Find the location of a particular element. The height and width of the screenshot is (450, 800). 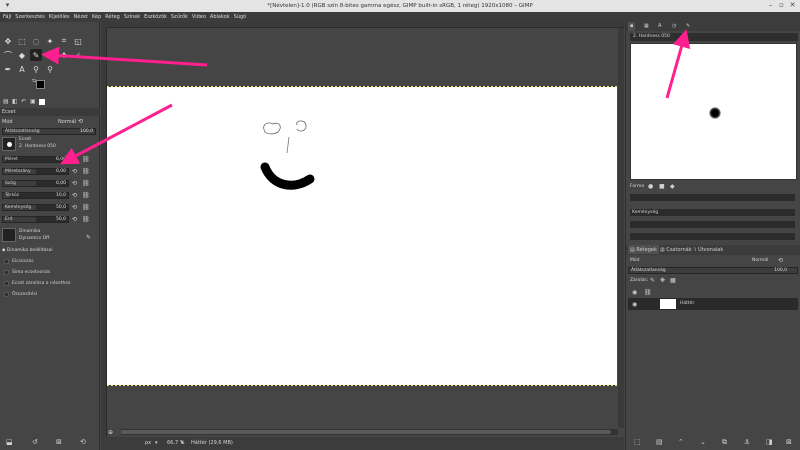

dynamics-value: Dynamics Off is located at coordinates (34, 238).